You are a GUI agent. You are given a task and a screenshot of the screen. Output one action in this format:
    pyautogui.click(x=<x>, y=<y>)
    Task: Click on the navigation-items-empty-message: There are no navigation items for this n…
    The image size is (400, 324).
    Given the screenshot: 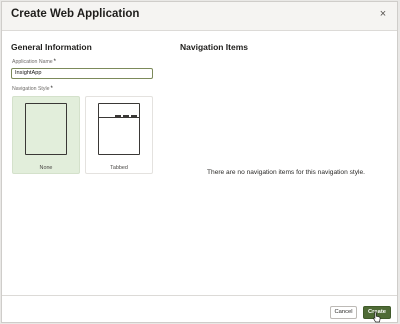 What is the action you would take?
    pyautogui.click(x=286, y=172)
    